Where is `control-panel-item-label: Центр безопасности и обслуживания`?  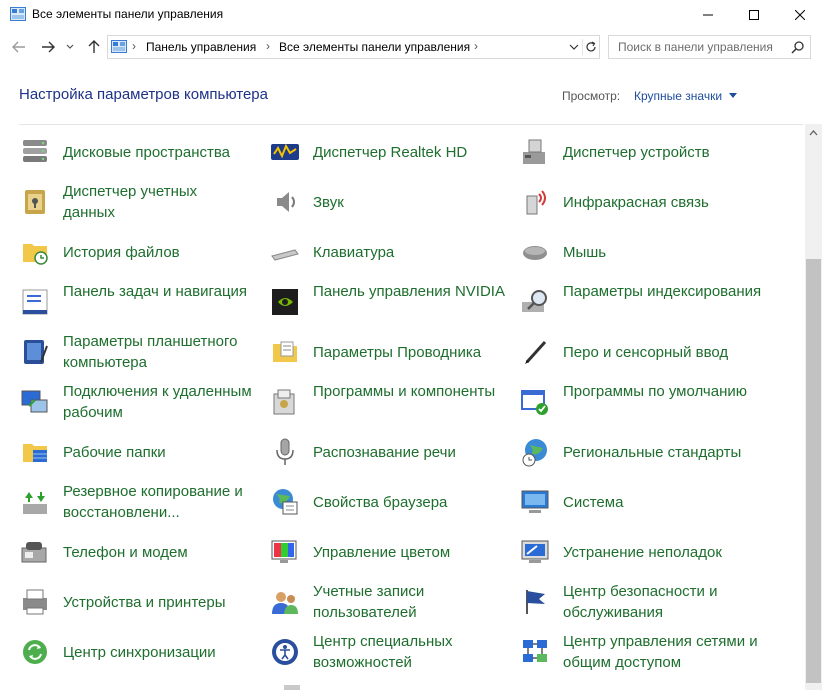
control-panel-item-label: Центр безопасности и обслуживания is located at coordinates (663, 602).